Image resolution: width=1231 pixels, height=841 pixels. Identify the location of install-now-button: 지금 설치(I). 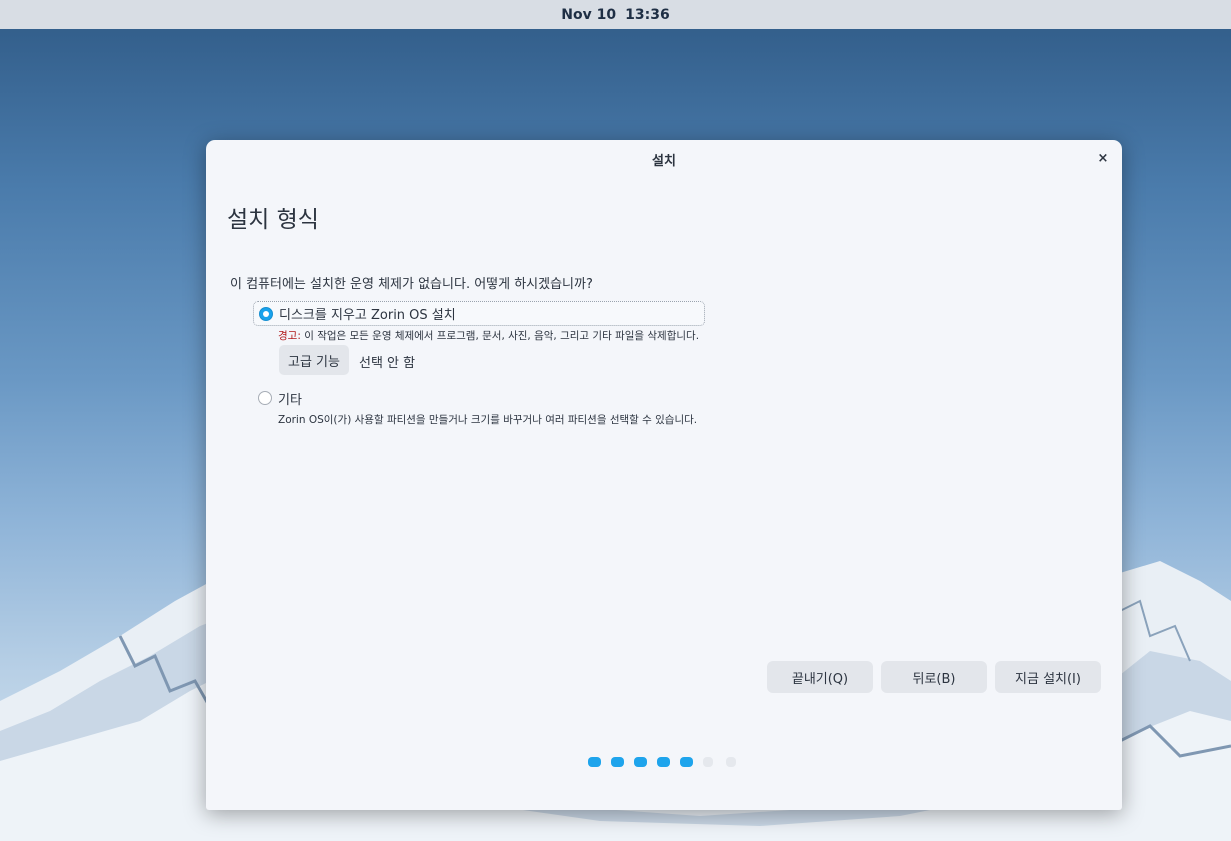
(1048, 677).